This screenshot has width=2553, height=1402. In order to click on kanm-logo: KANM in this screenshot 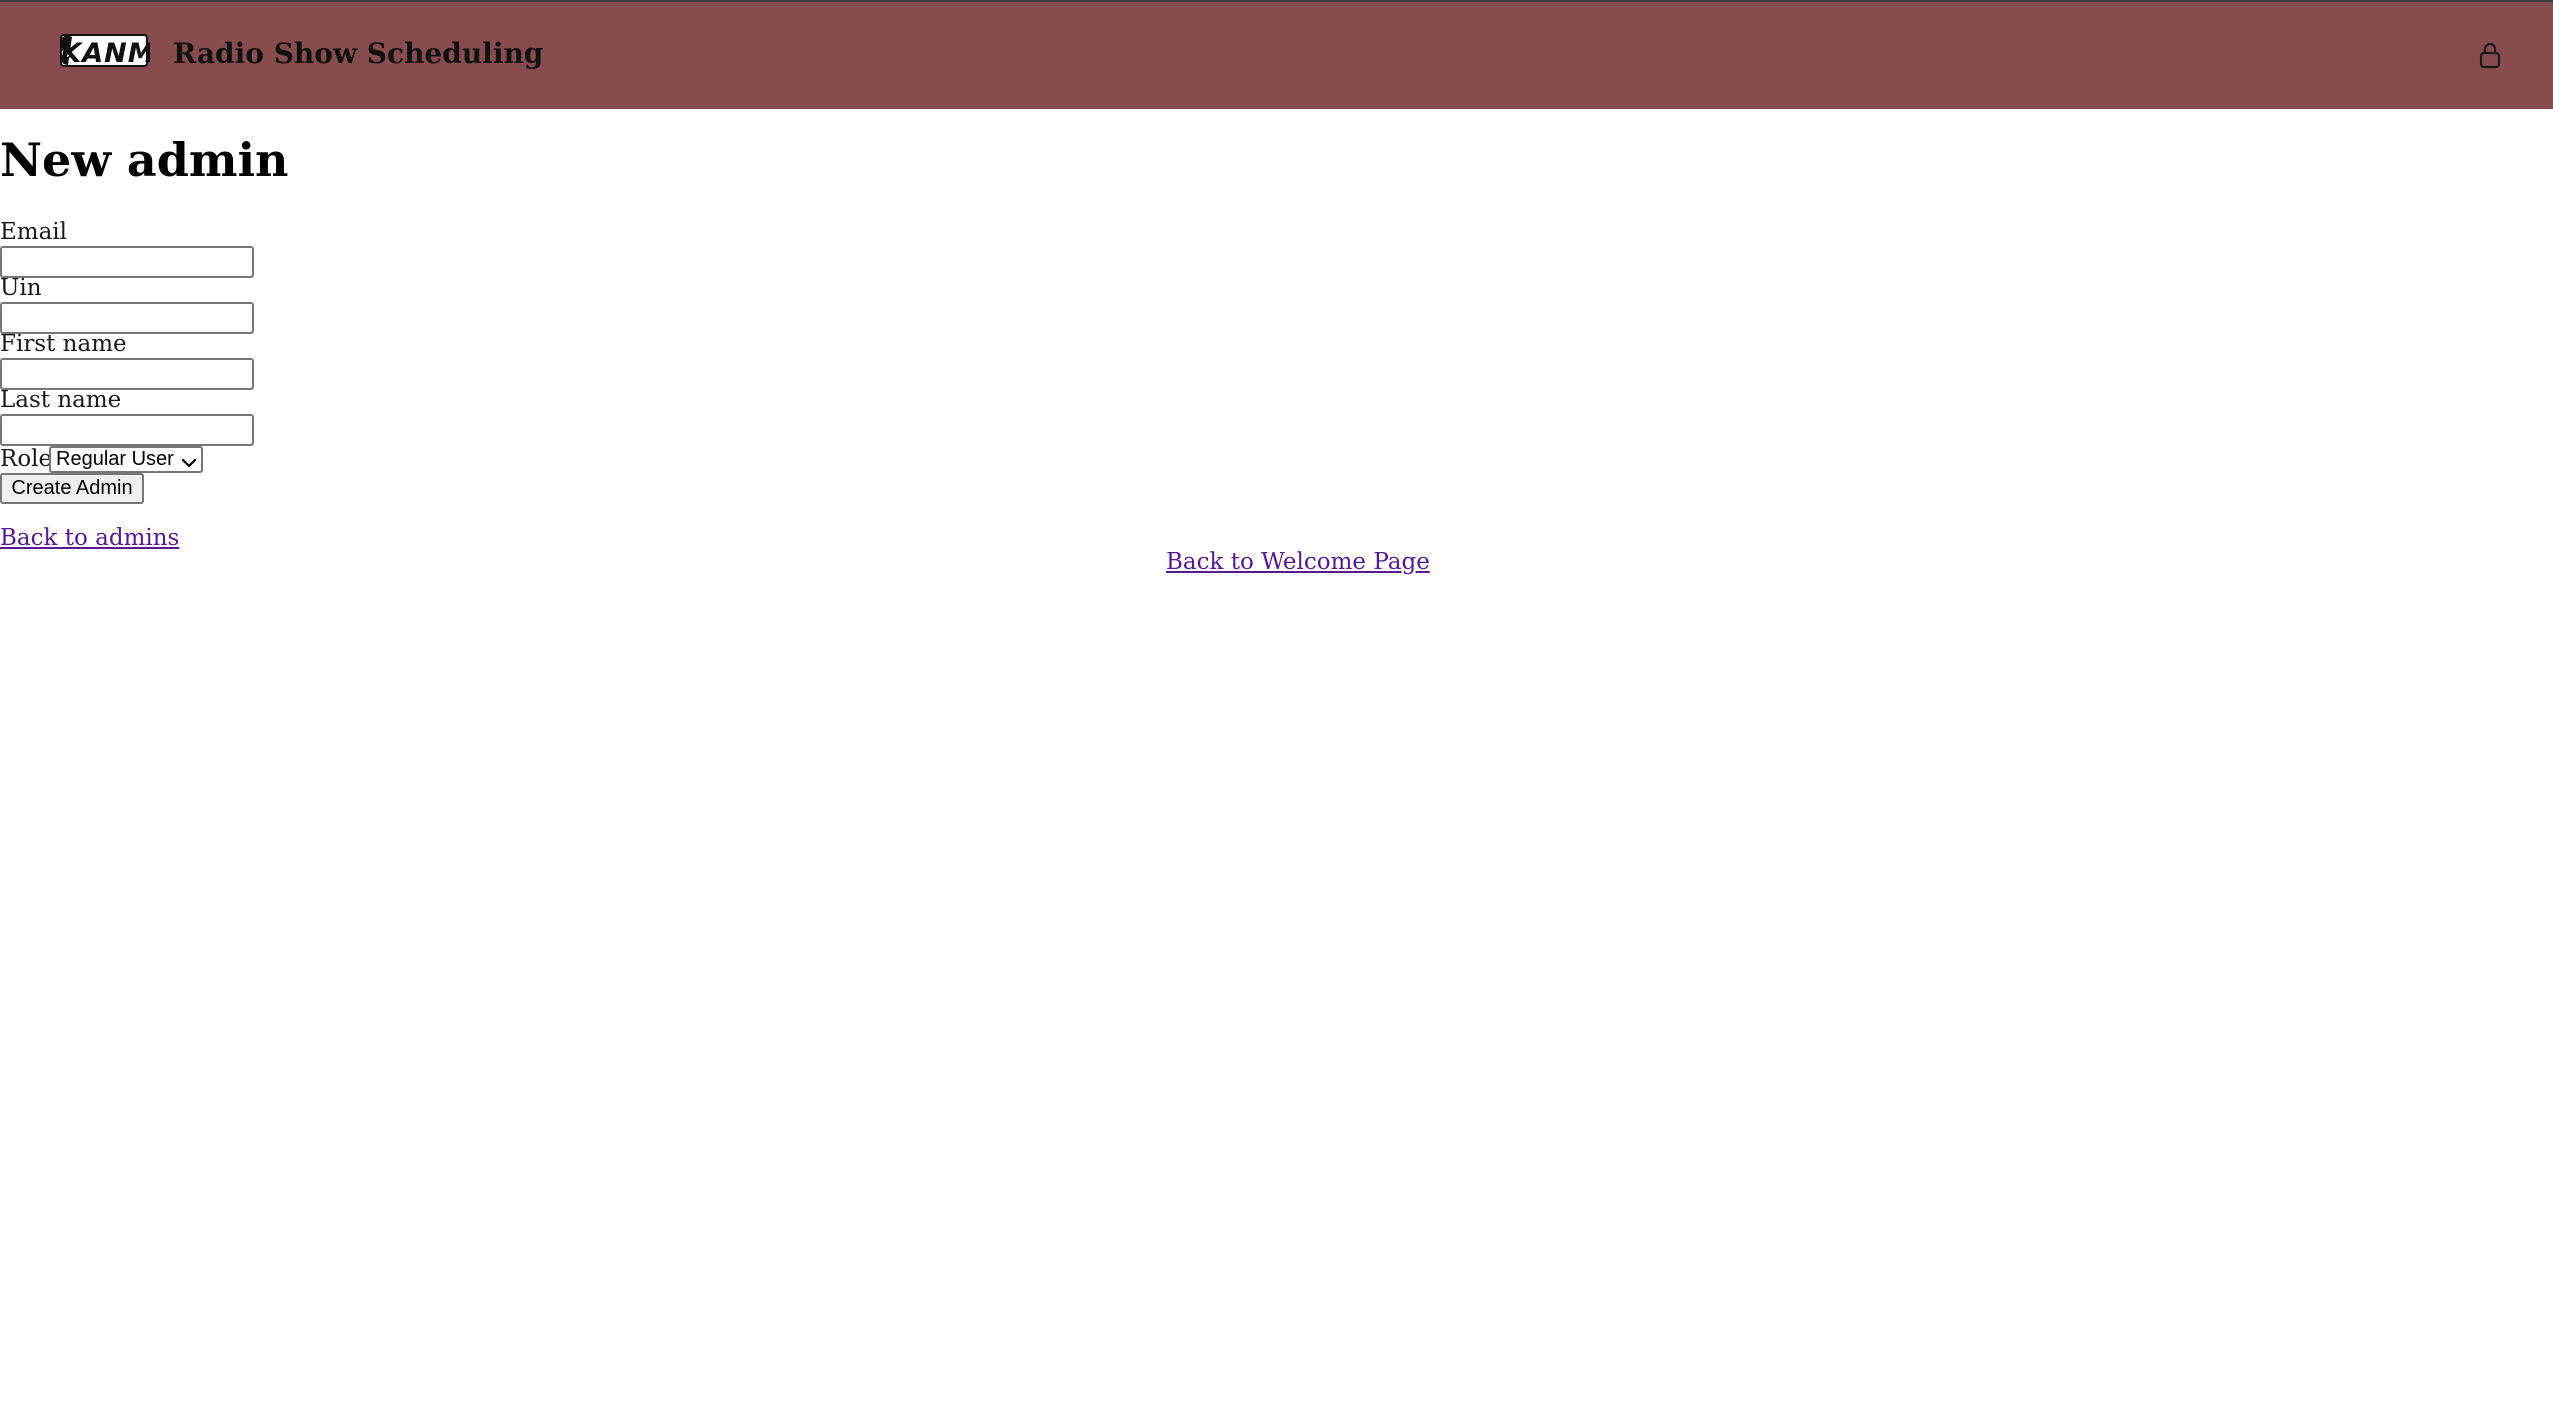, I will do `click(106, 50)`.